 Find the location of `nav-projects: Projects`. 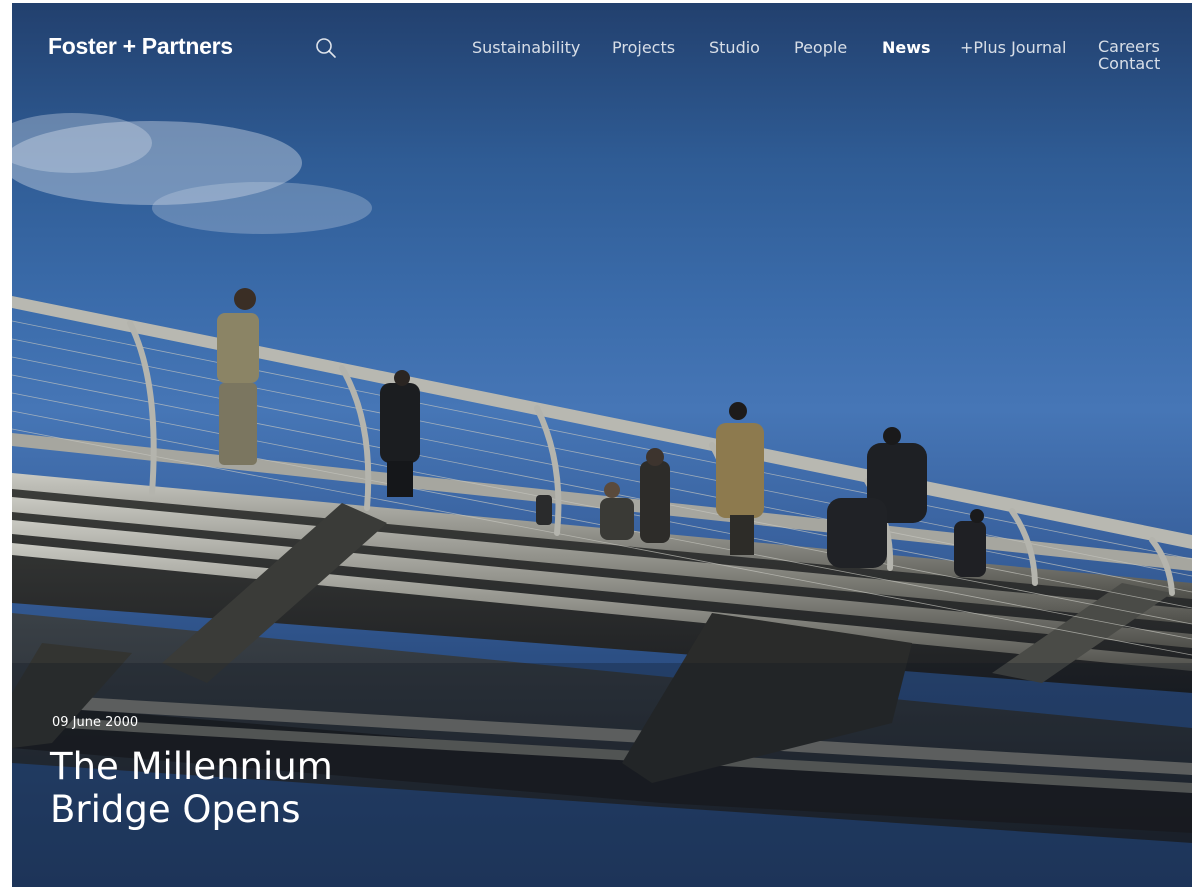

nav-projects: Projects is located at coordinates (643, 47).